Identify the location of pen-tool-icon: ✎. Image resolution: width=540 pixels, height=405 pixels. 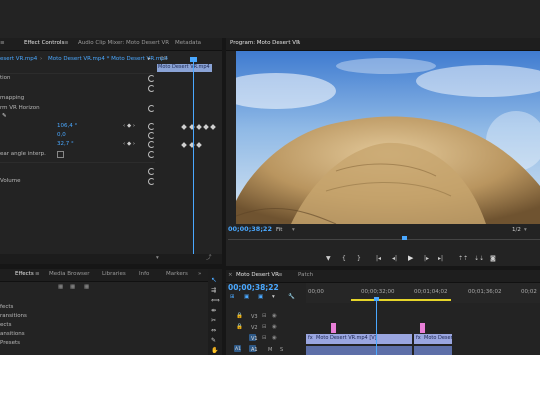
(213, 340).